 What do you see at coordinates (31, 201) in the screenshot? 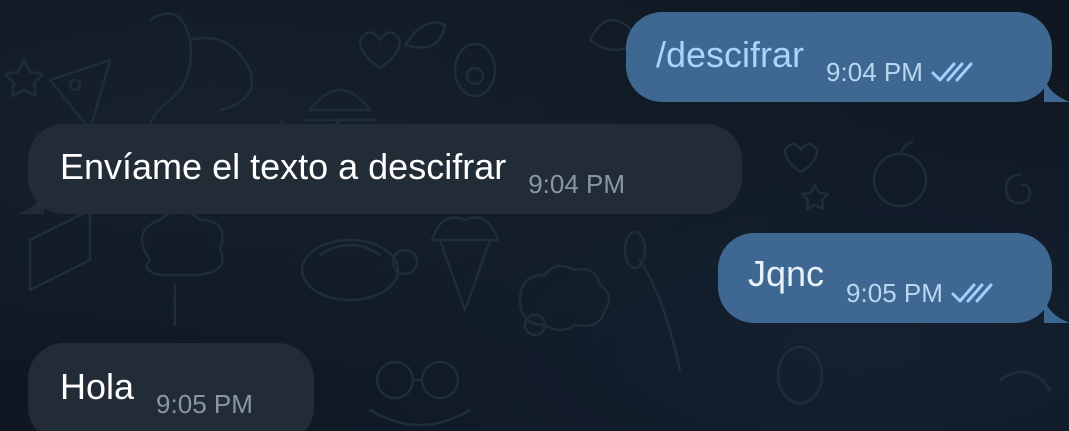
I see `bubble-tail-incoming` at bounding box center [31, 201].